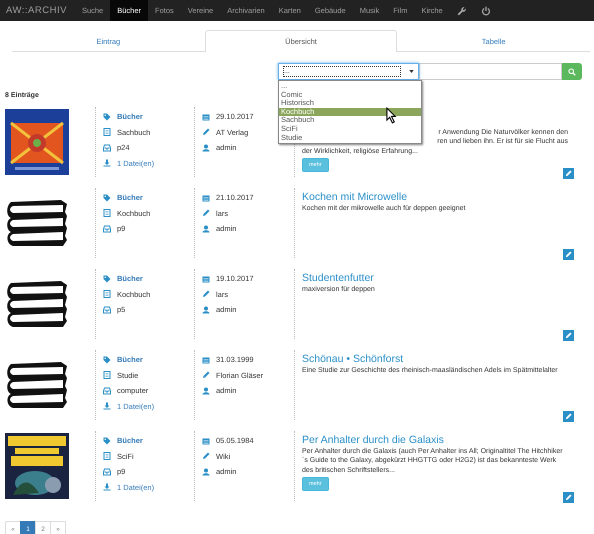 This screenshot has width=594, height=534. What do you see at coordinates (485, 11) in the screenshot?
I see `power-icon` at bounding box center [485, 11].